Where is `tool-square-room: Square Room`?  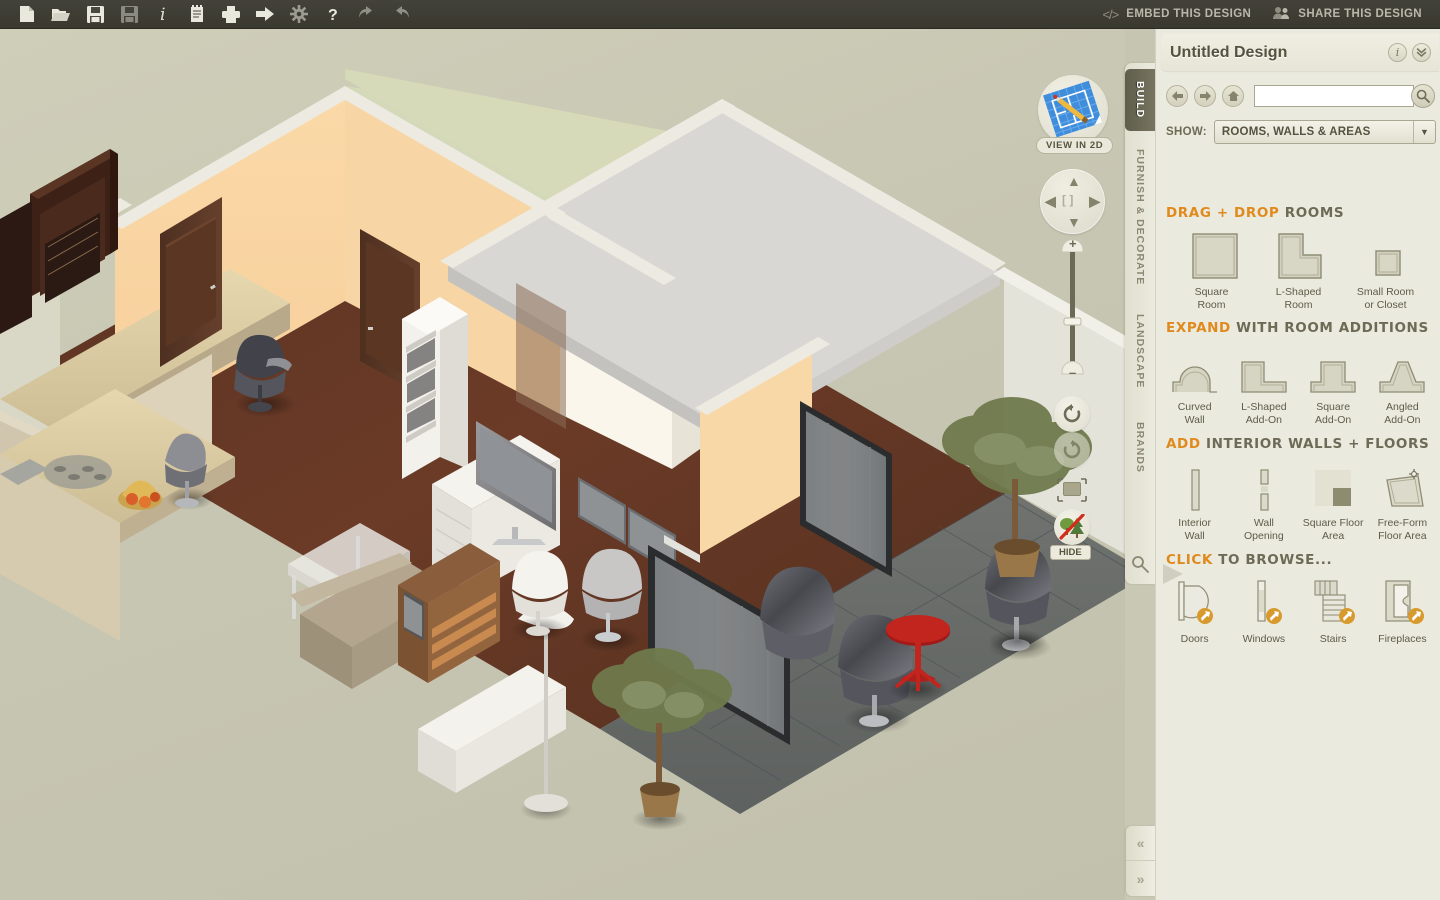 tool-square-room: Square Room is located at coordinates (1211, 270).